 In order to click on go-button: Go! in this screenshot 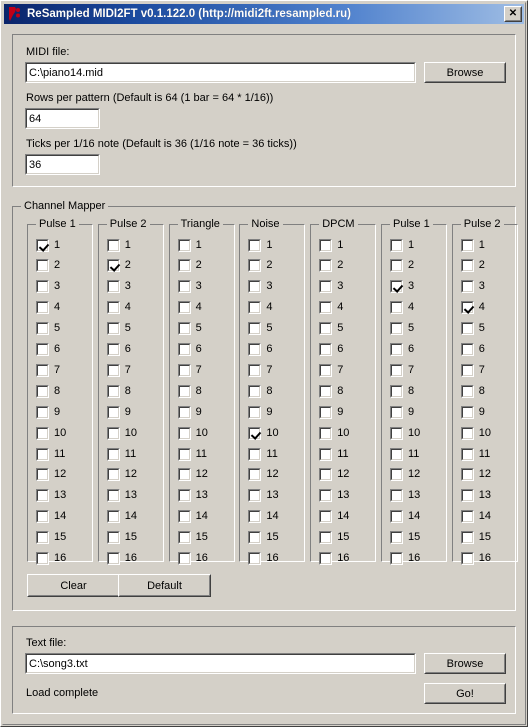, I will do `click(465, 693)`.